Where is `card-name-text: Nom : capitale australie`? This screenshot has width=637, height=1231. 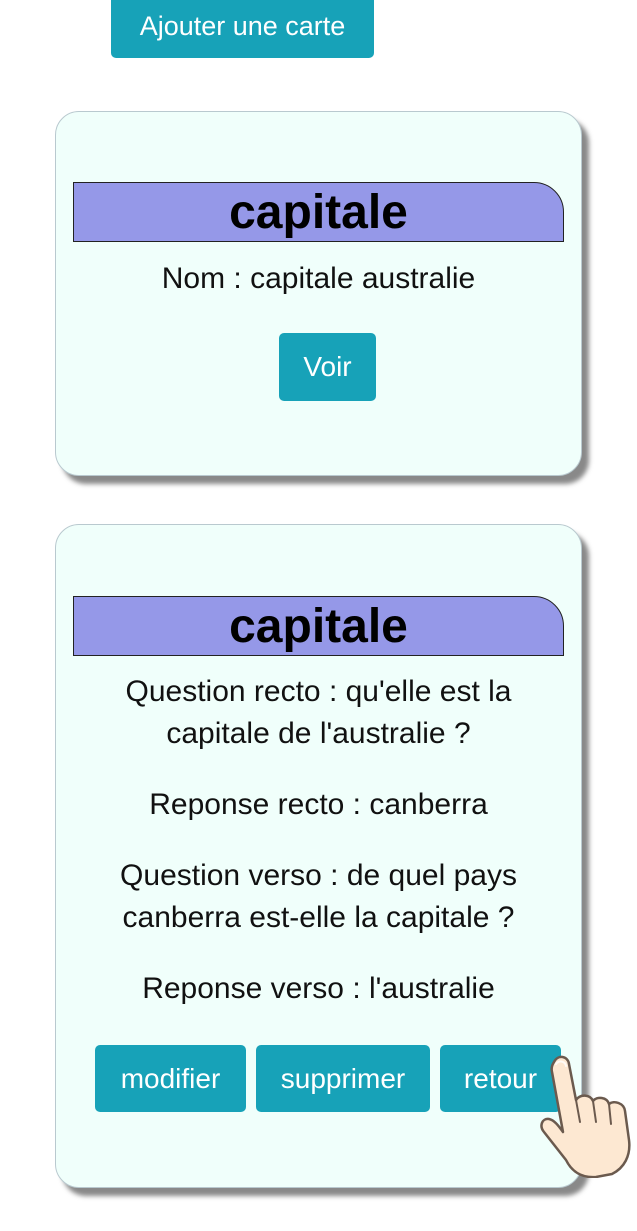
card-name-text: Nom : capitale australie is located at coordinates (318, 278).